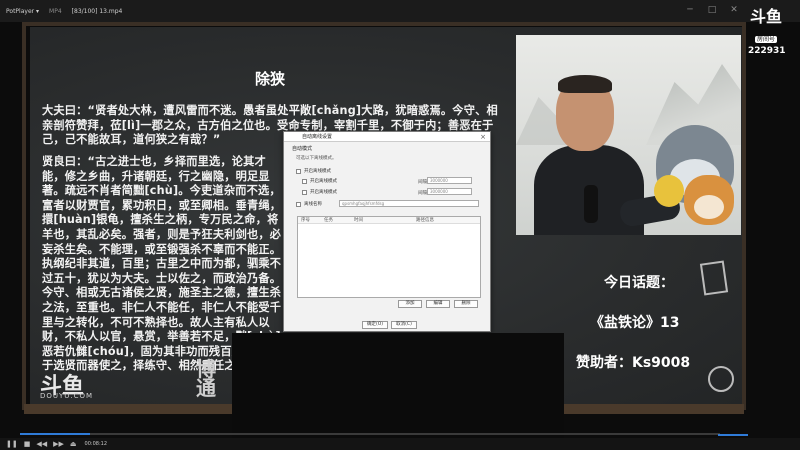  What do you see at coordinates (317, 137) in the screenshot?
I see `dialog-title-text: 自动离线设置` at bounding box center [317, 137].